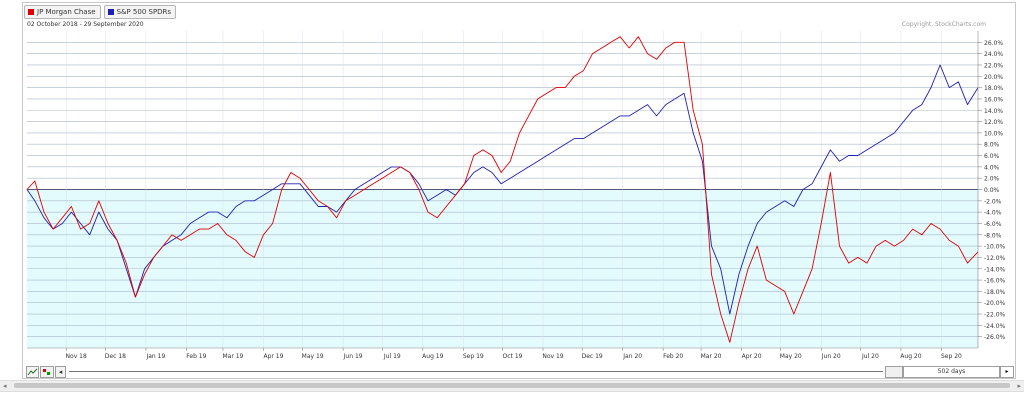  What do you see at coordinates (432, 356) in the screenshot?
I see `x-tick-label: Aug 19` at bounding box center [432, 356].